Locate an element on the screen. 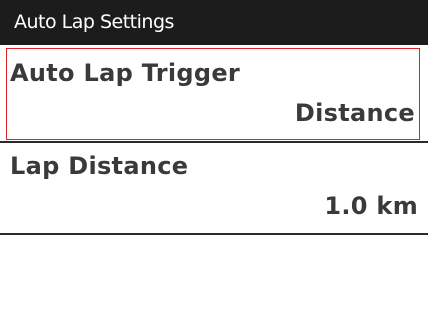 Image resolution: width=428 pixels, height=322 pixels. setting-value: 1.0 km is located at coordinates (371, 206).